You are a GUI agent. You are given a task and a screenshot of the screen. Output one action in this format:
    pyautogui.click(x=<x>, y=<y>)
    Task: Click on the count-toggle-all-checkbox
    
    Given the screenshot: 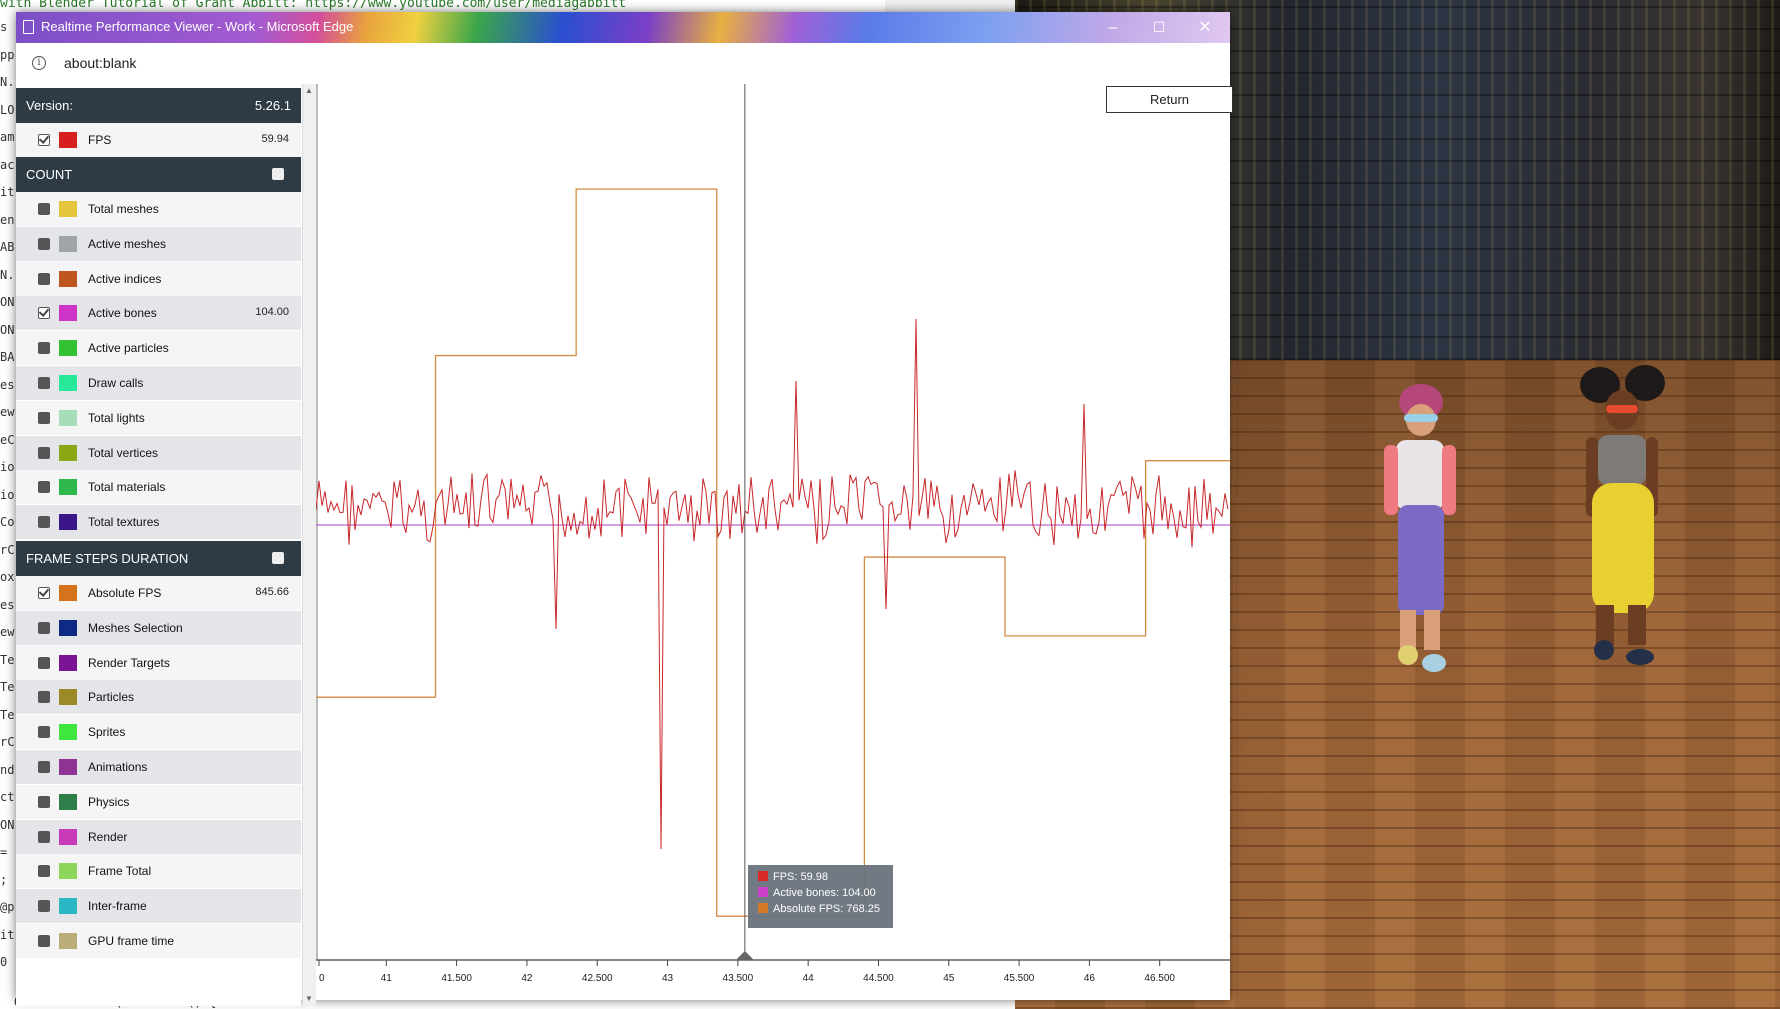 What is the action you would take?
    pyautogui.click(x=278, y=174)
    